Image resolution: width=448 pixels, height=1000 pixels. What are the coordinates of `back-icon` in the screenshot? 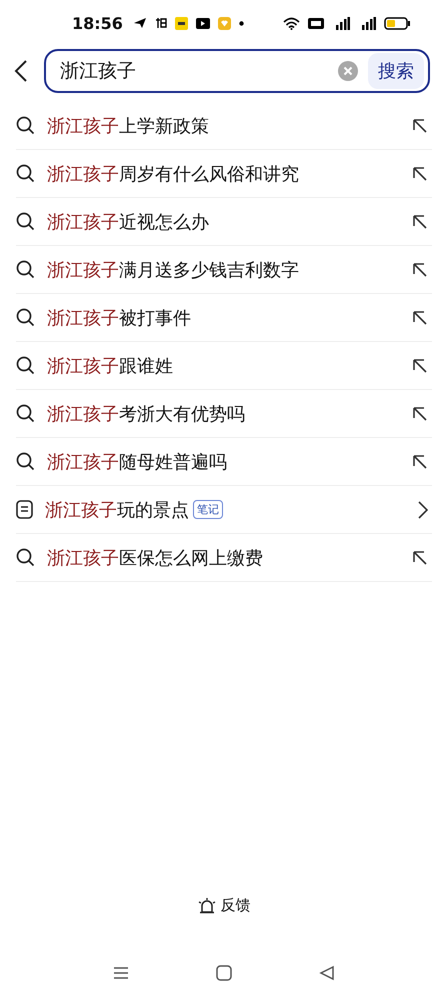 It's located at (21, 71).